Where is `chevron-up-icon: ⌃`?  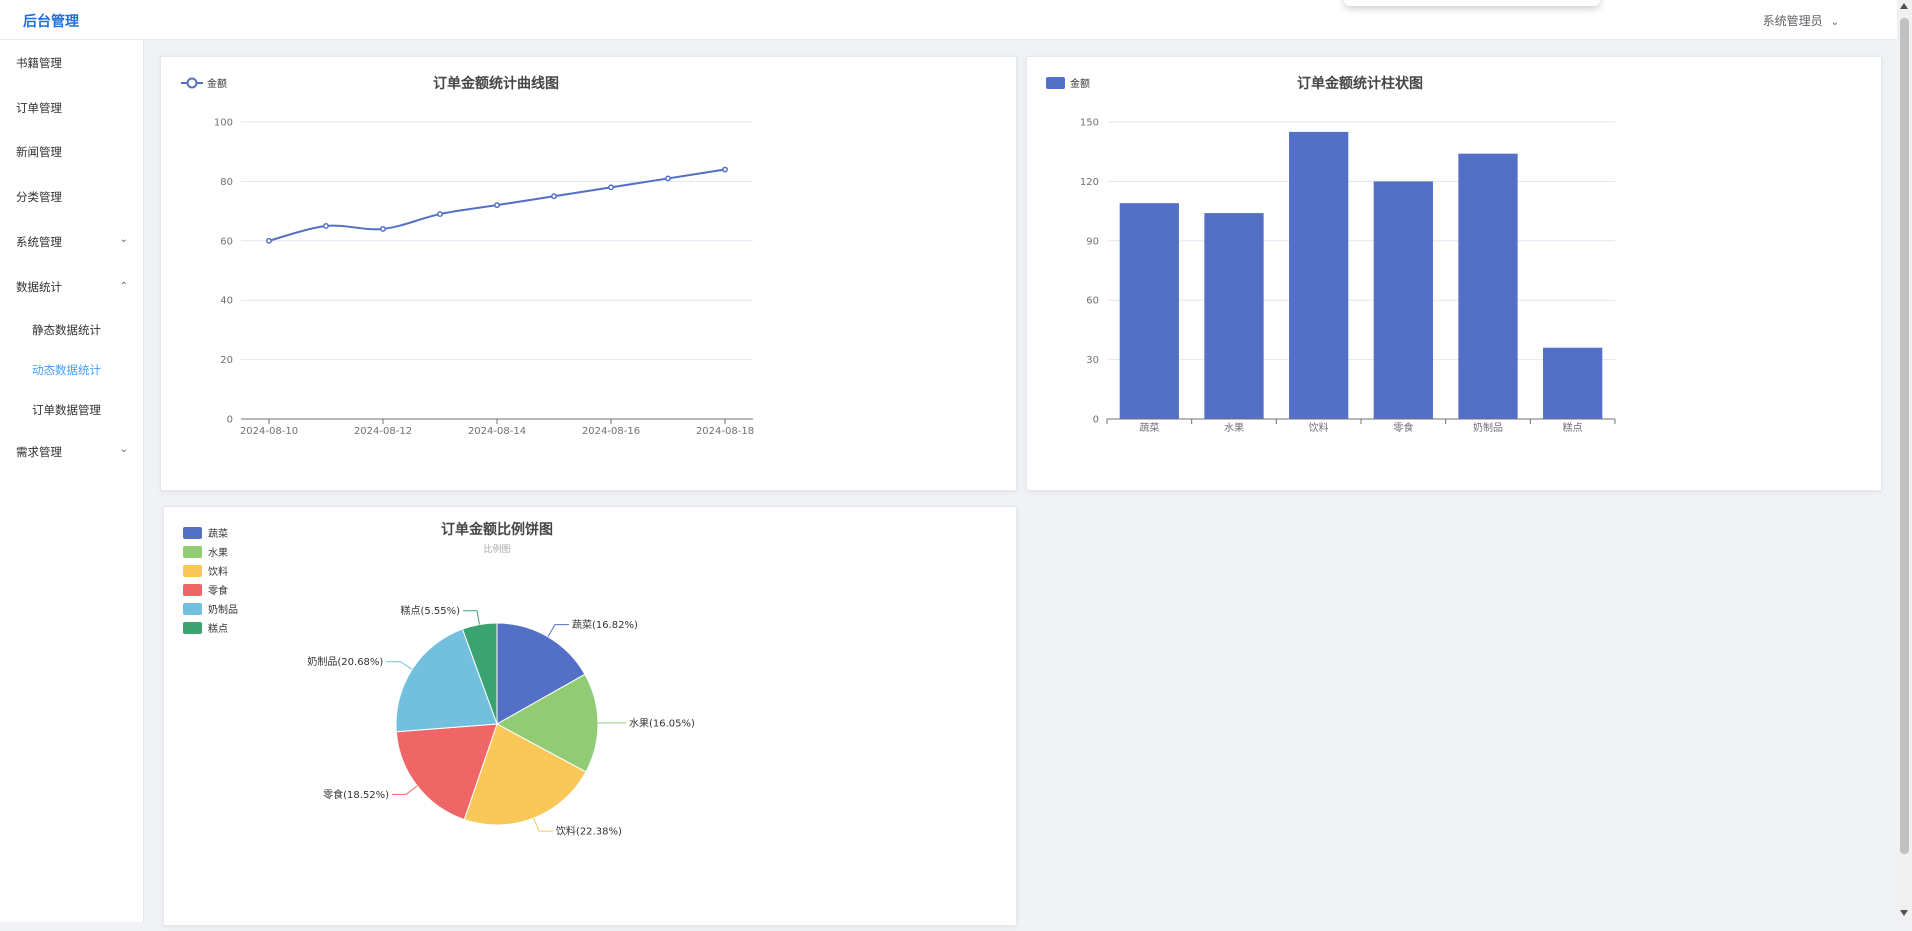
chevron-up-icon: ⌃ is located at coordinates (124, 286).